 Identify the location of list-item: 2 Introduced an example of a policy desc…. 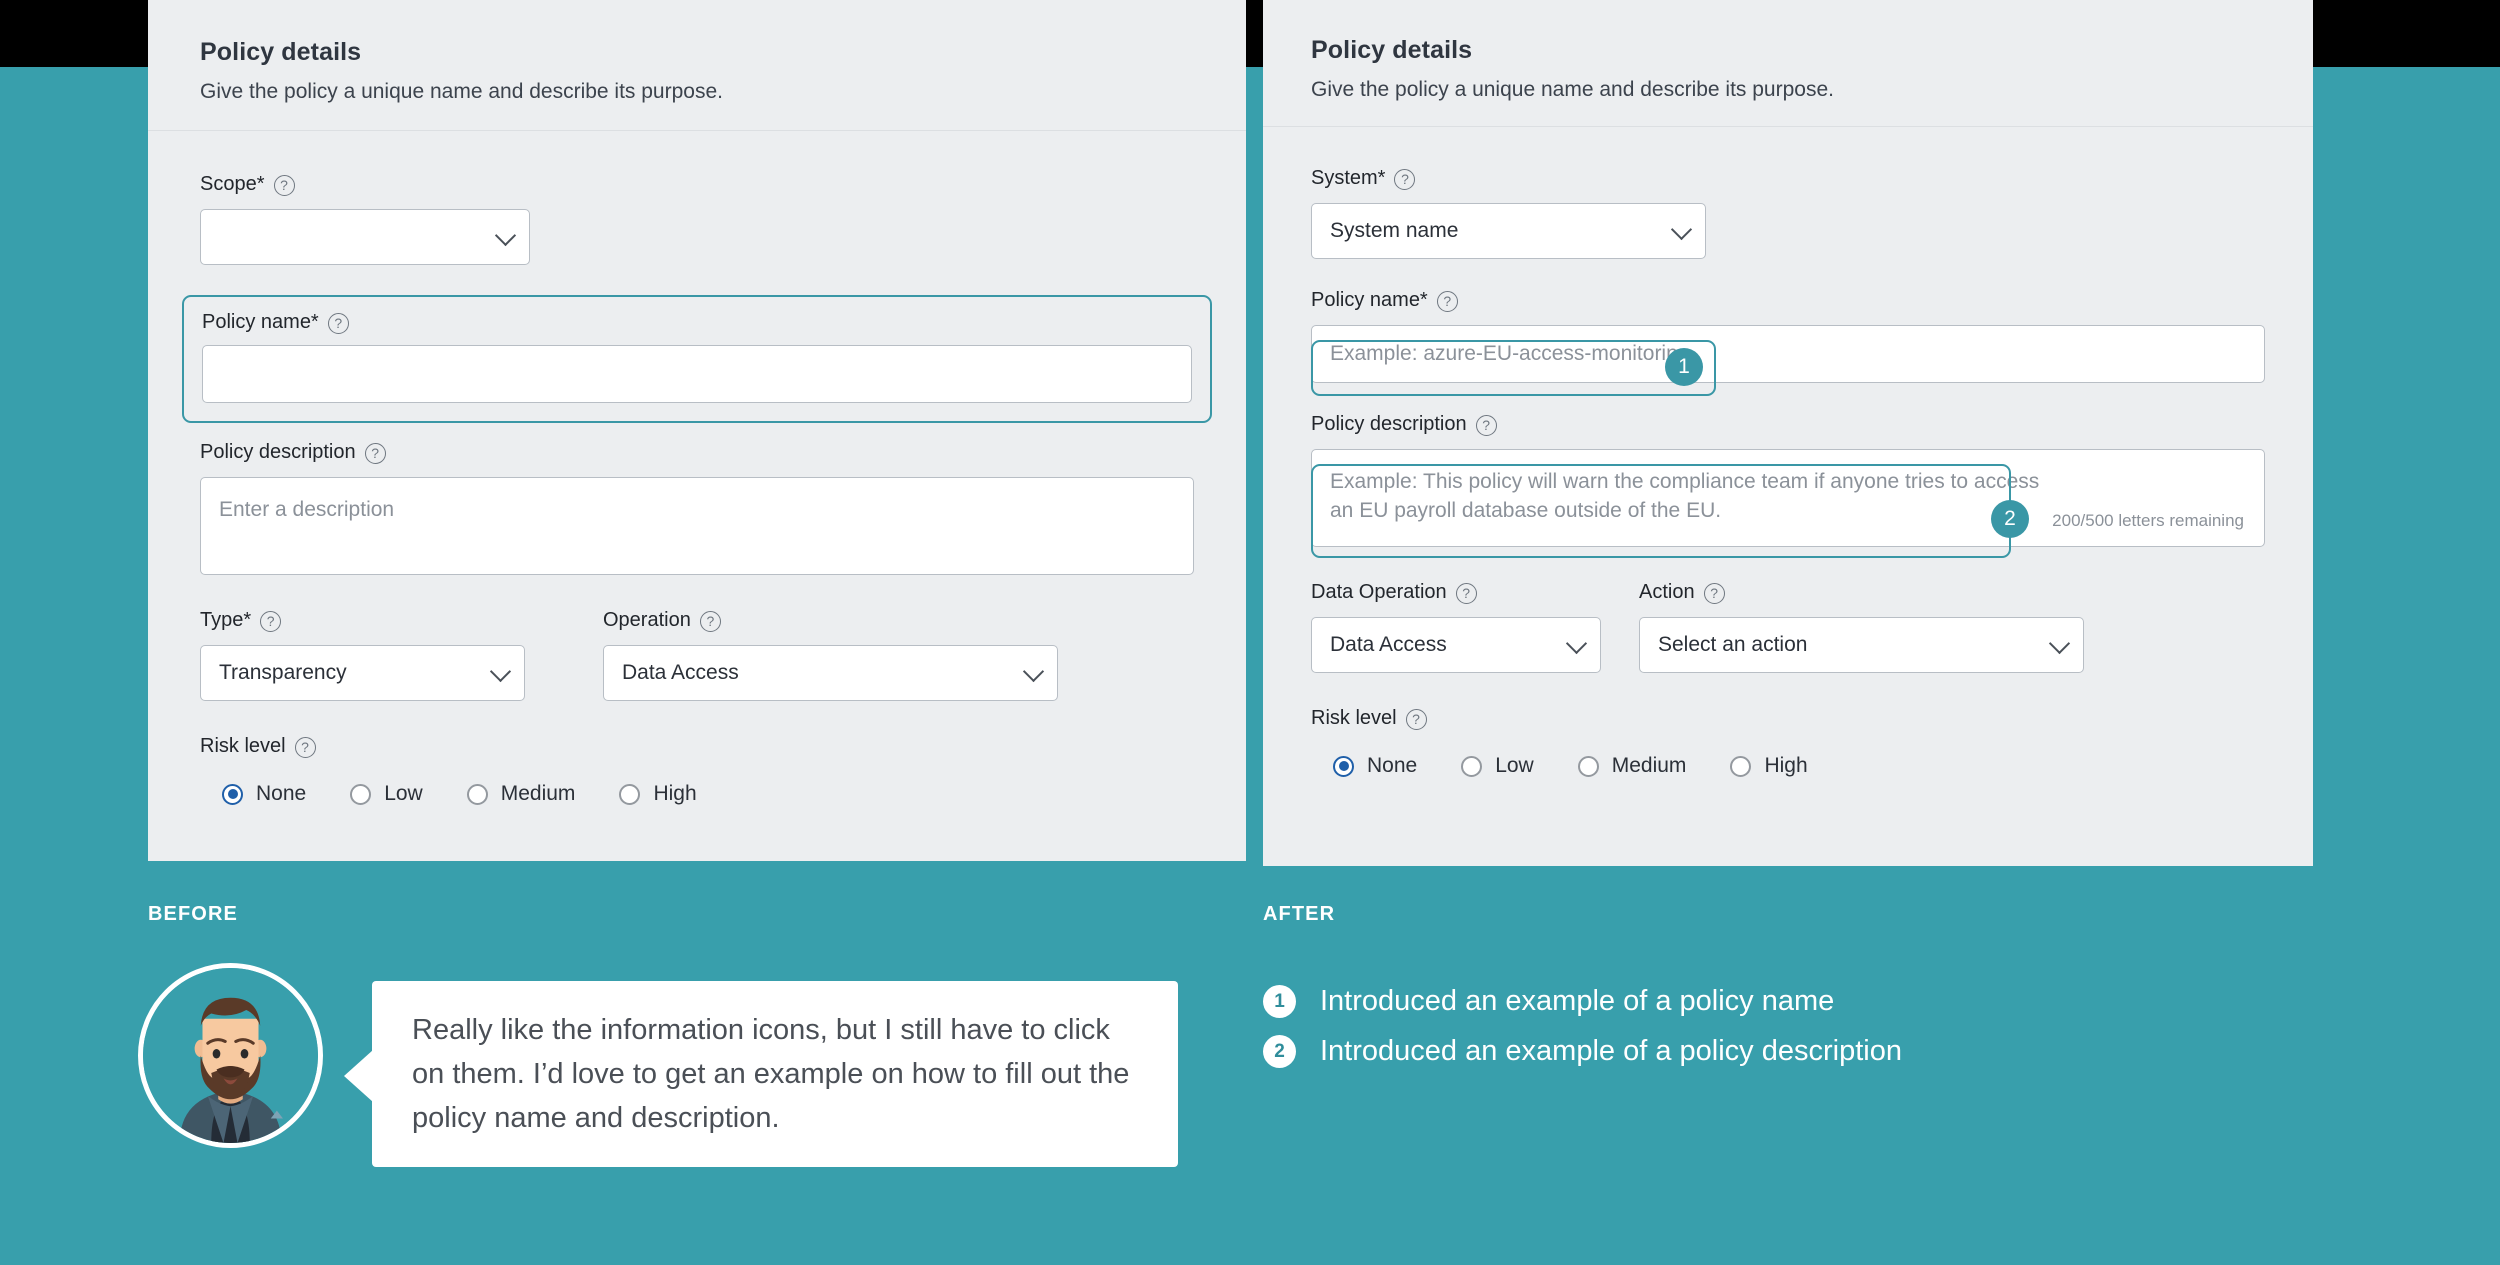
(1582, 1051).